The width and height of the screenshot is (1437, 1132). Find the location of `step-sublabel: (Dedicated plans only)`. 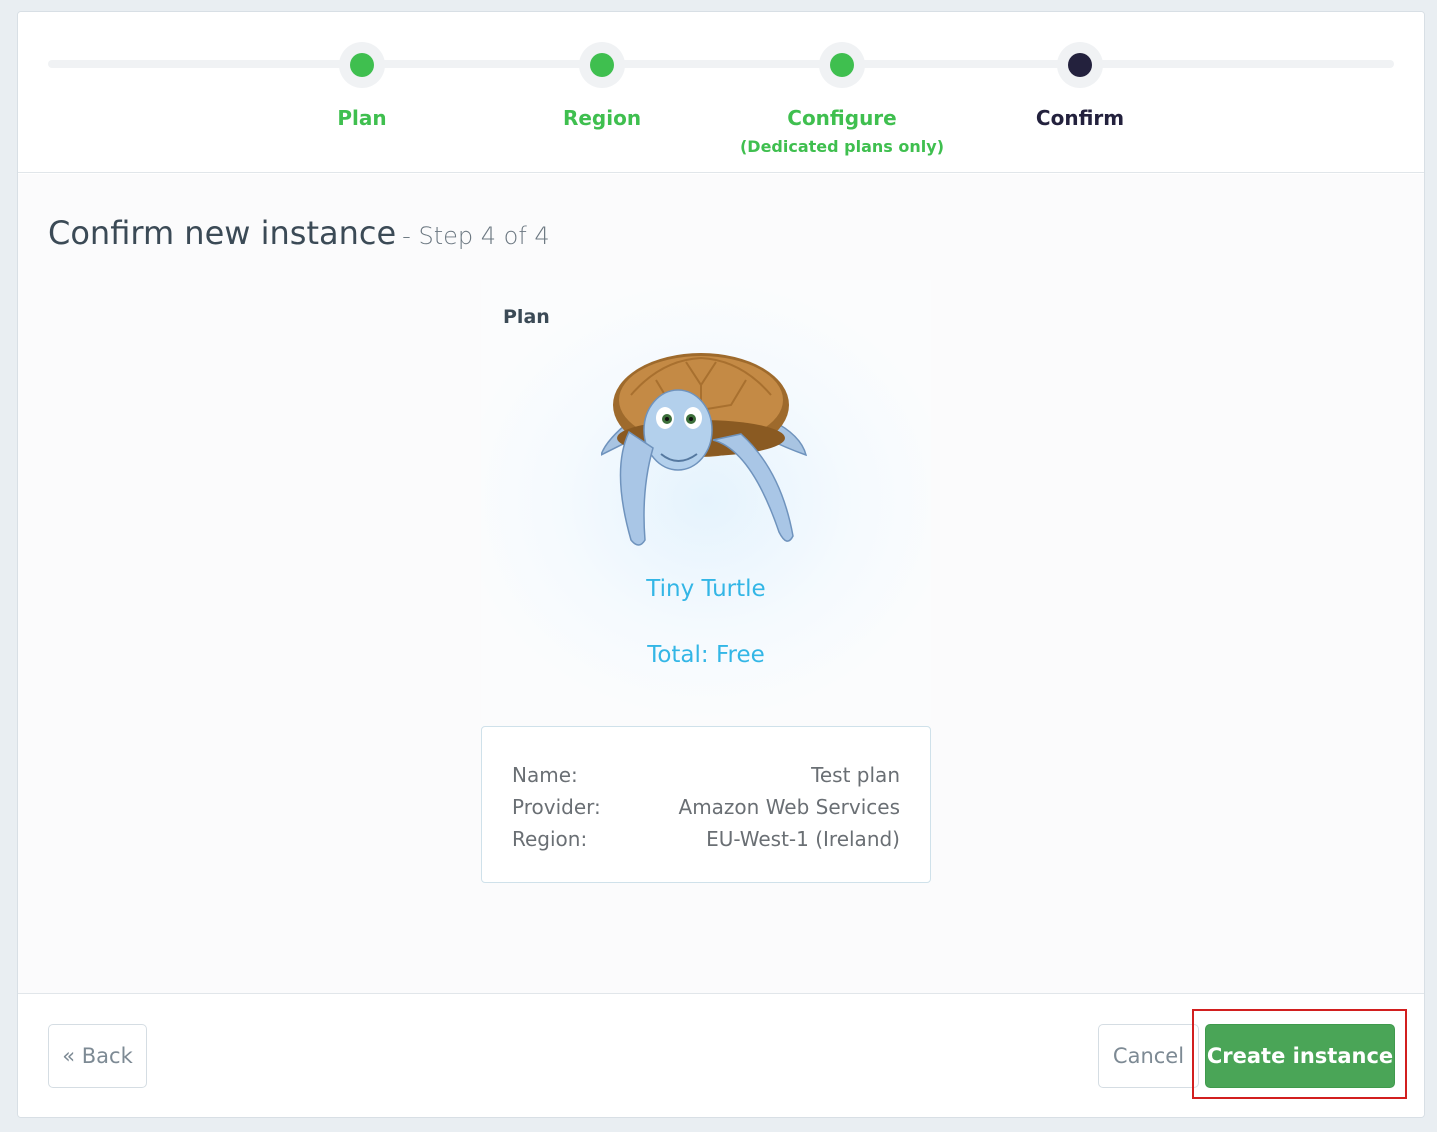

step-sublabel: (Dedicated plans only) is located at coordinates (841, 146).